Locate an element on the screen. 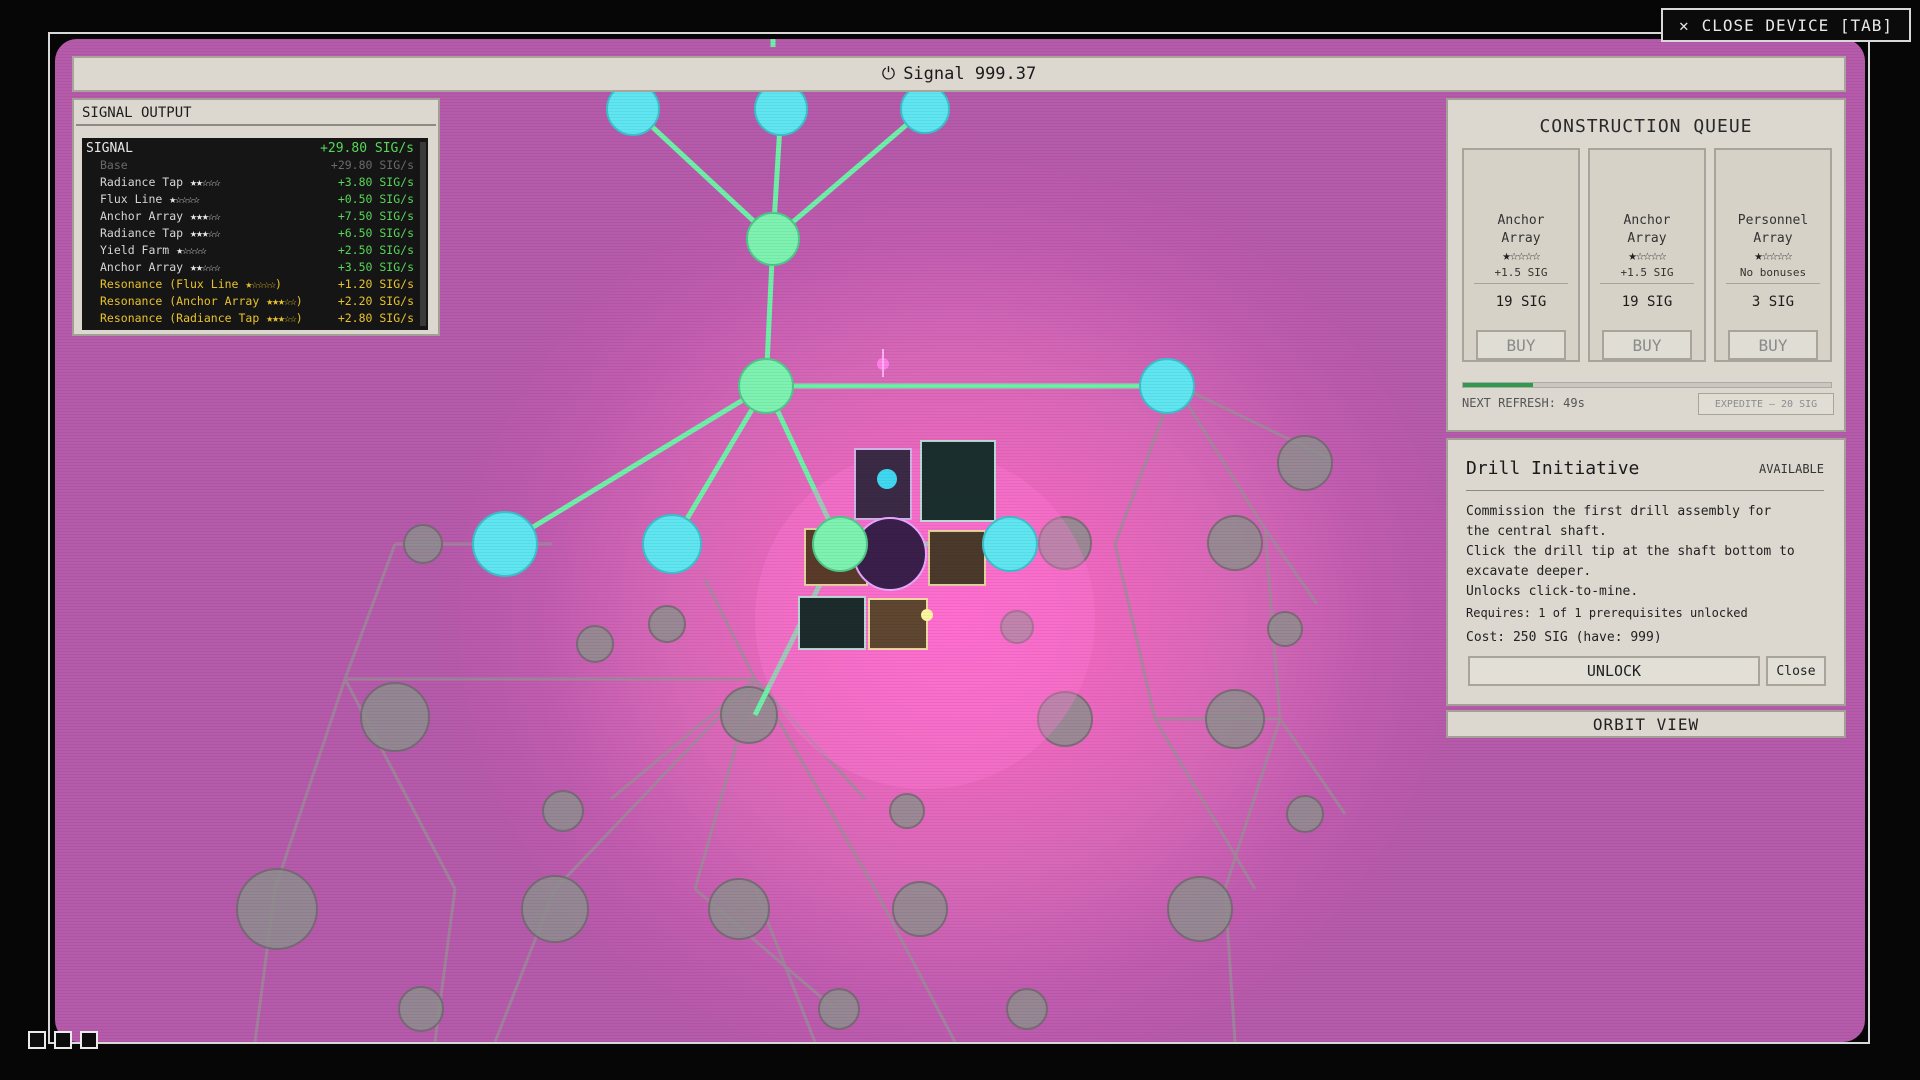 The image size is (1920, 1080). orbit-view-button: ORBIT VIEW is located at coordinates (1646, 724).